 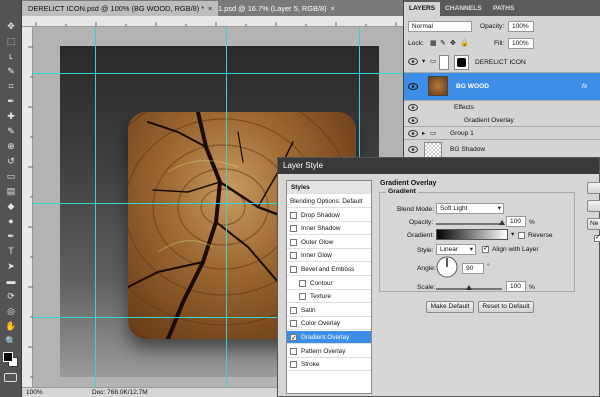 I want to click on history-brush-icon: ↺, so click(x=11, y=161).